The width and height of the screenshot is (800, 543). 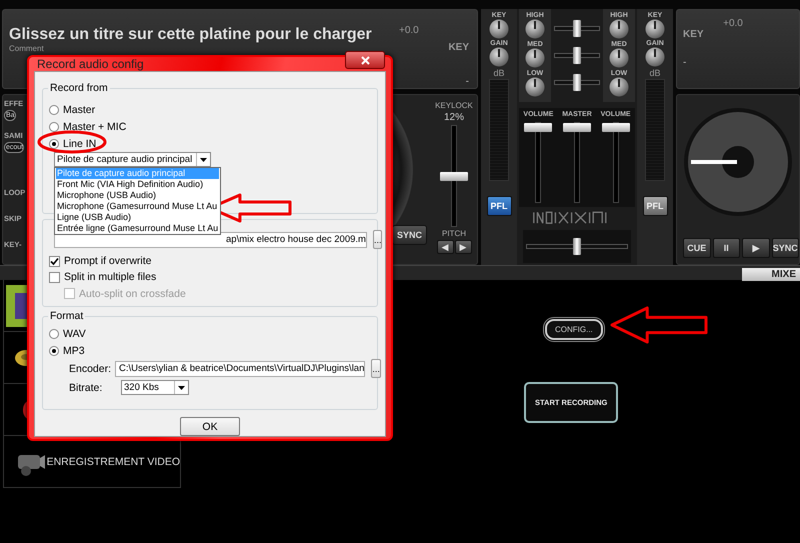 What do you see at coordinates (79, 144) in the screenshot?
I see `radio-label: Line IN` at bounding box center [79, 144].